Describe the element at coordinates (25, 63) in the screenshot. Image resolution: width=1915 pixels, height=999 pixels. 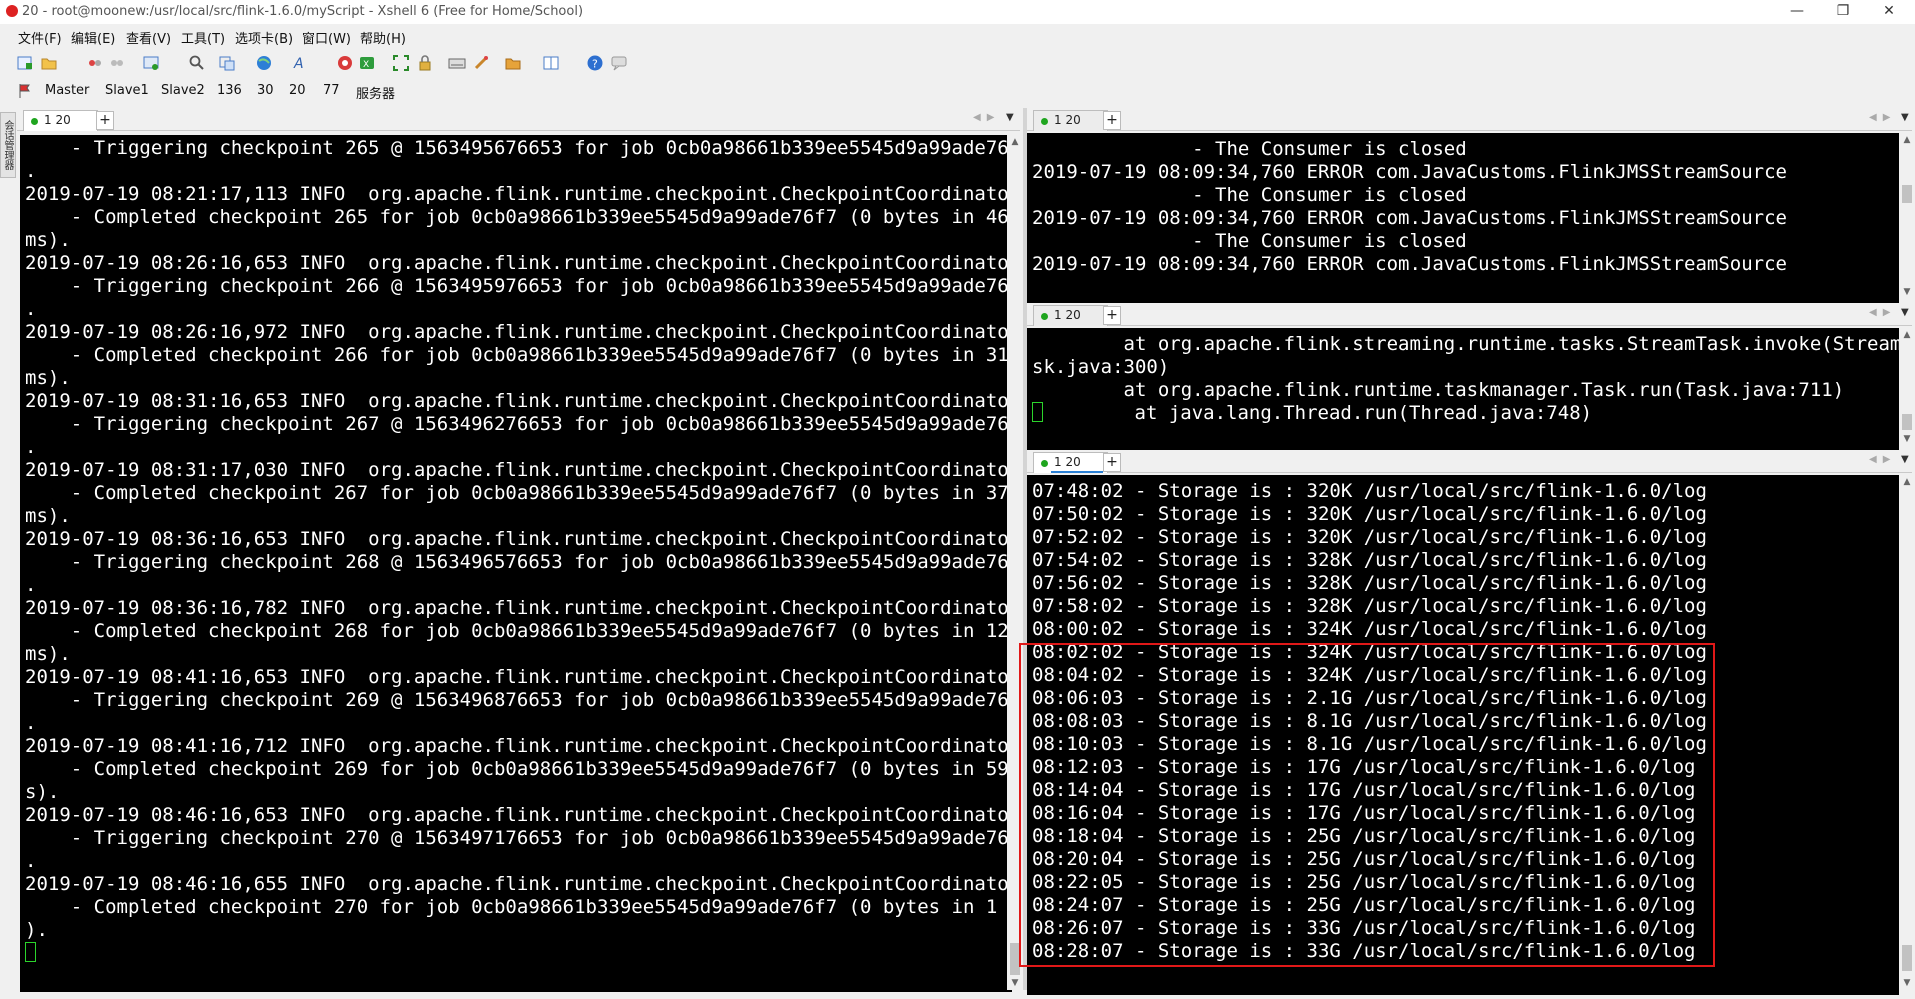
I see `new-session-icon` at that location.